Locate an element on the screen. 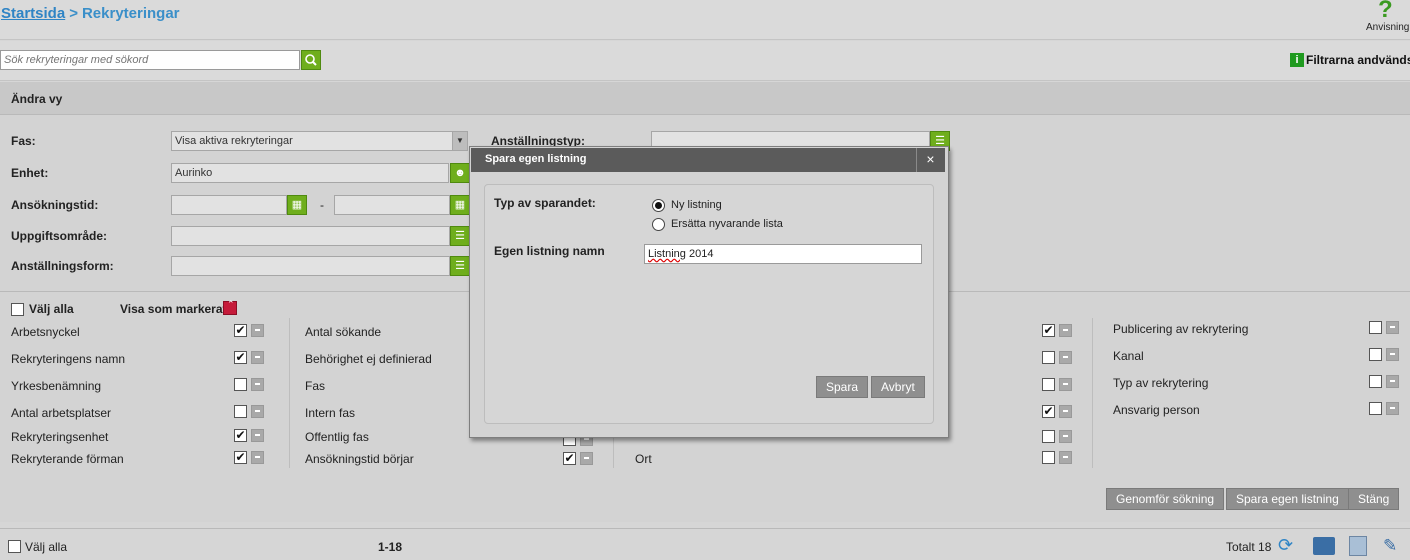 Image resolution: width=1410 pixels, height=560 pixels. person-icon: ☻ is located at coordinates (460, 173).